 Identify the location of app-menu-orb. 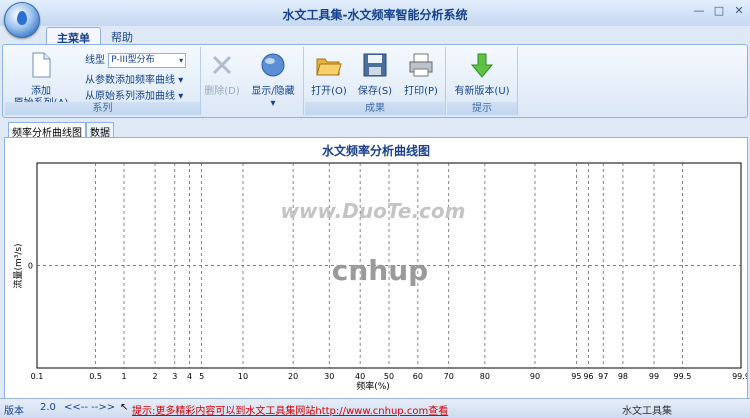
(22, 20).